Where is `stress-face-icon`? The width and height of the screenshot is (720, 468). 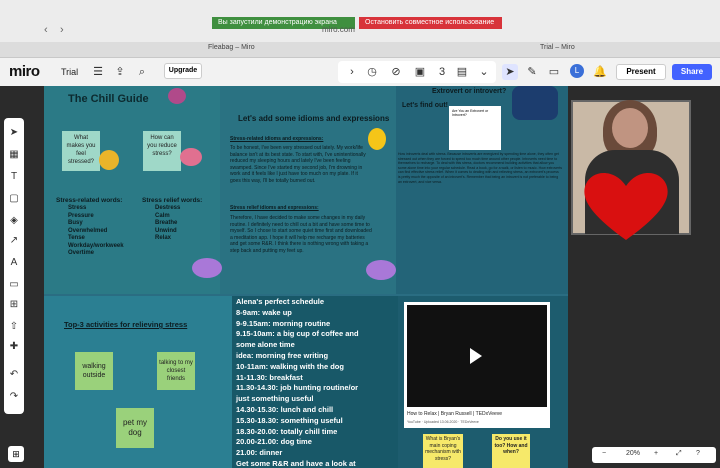 stress-face-icon is located at coordinates (109, 160).